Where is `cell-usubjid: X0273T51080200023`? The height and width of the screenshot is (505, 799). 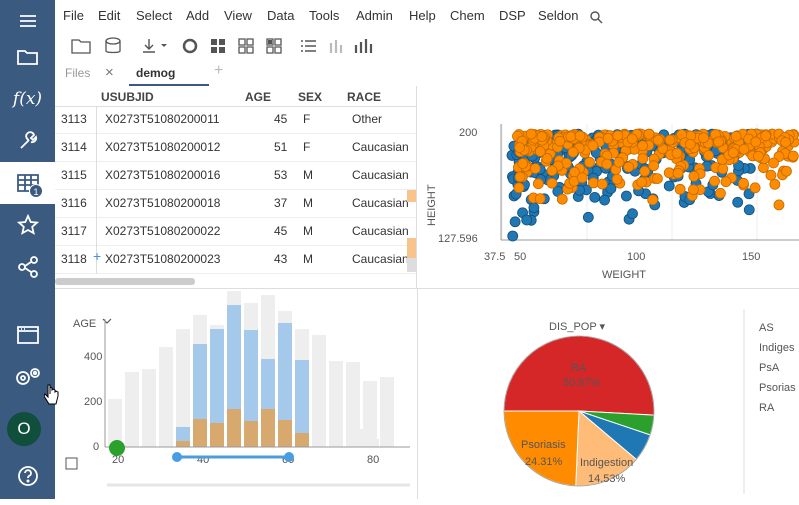 cell-usubjid: X0273T51080200023 is located at coordinates (162, 259).